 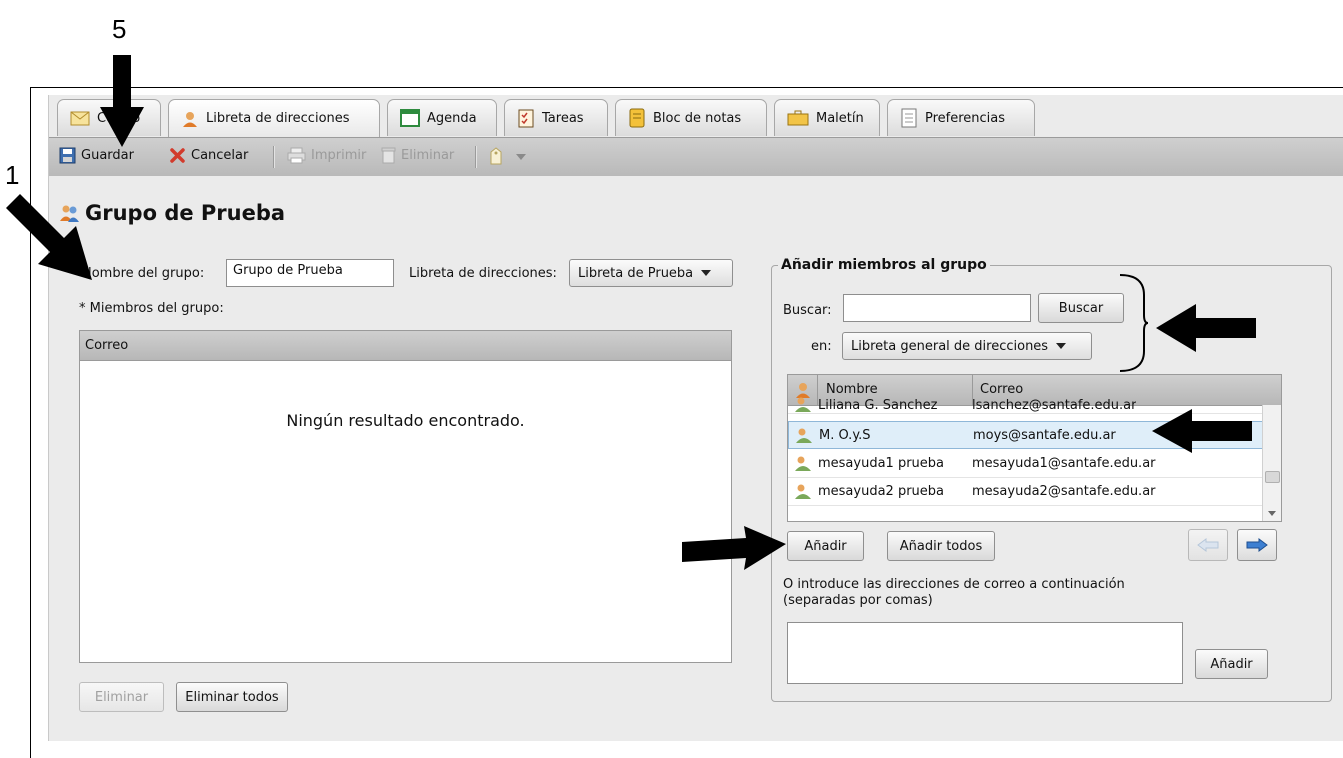 I want to click on search-source-select: Libreta general de direcciones, so click(x=967, y=346).